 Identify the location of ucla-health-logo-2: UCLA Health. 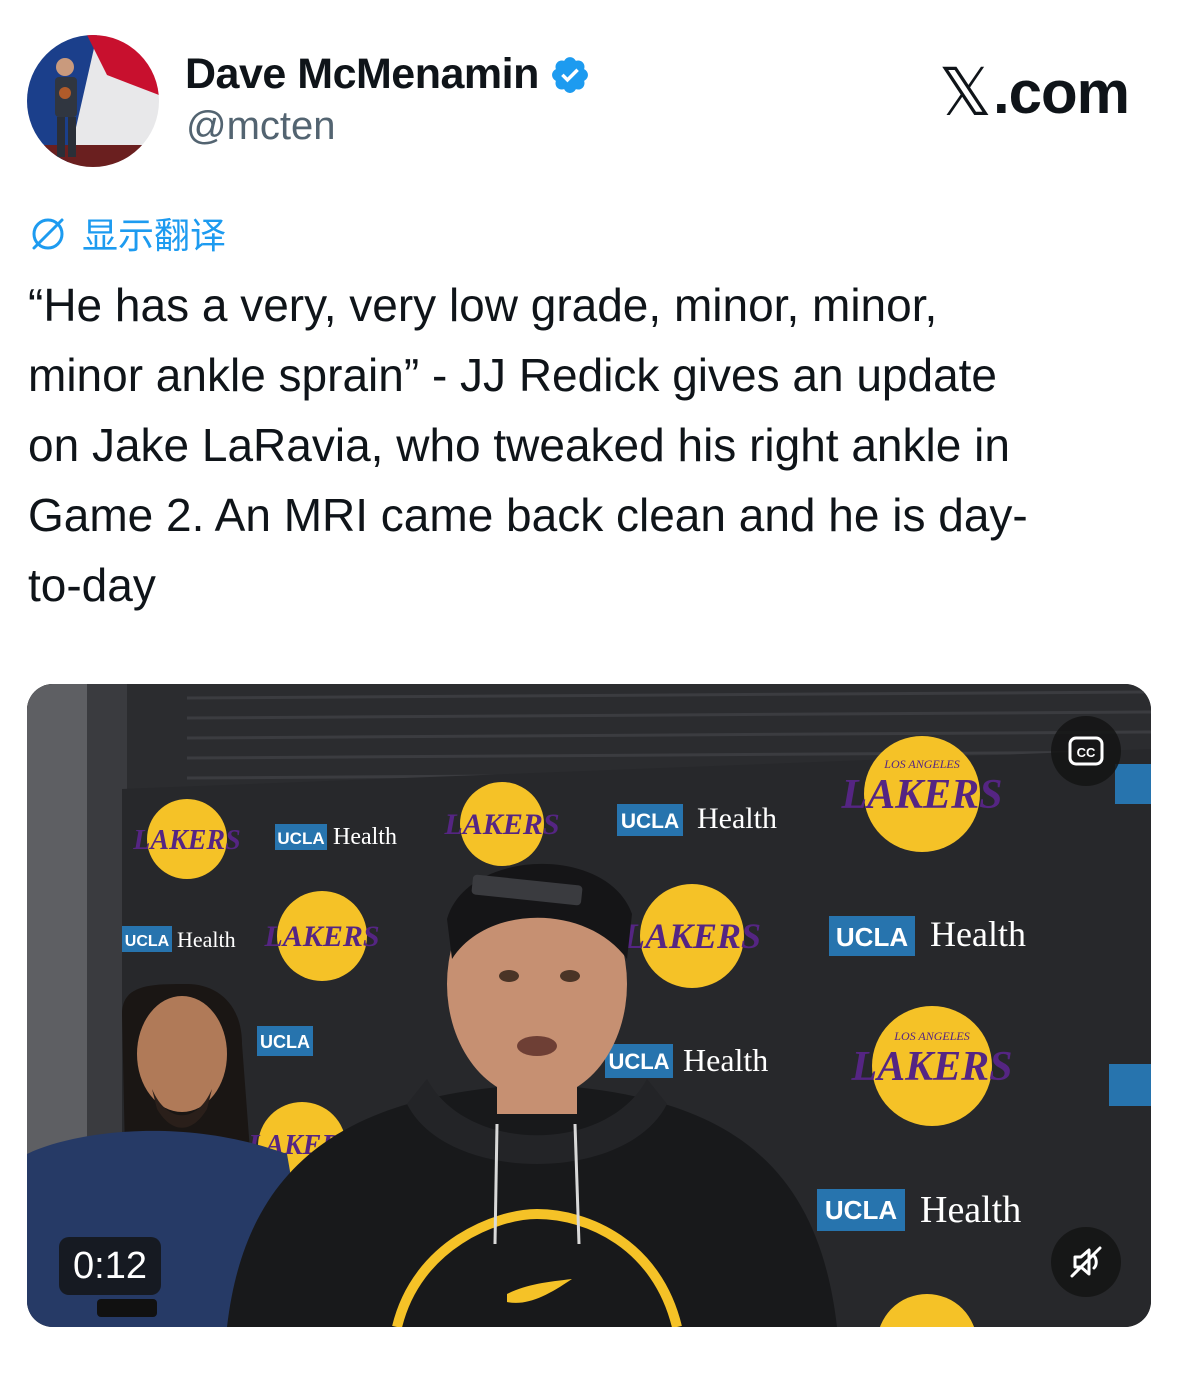
(697, 819).